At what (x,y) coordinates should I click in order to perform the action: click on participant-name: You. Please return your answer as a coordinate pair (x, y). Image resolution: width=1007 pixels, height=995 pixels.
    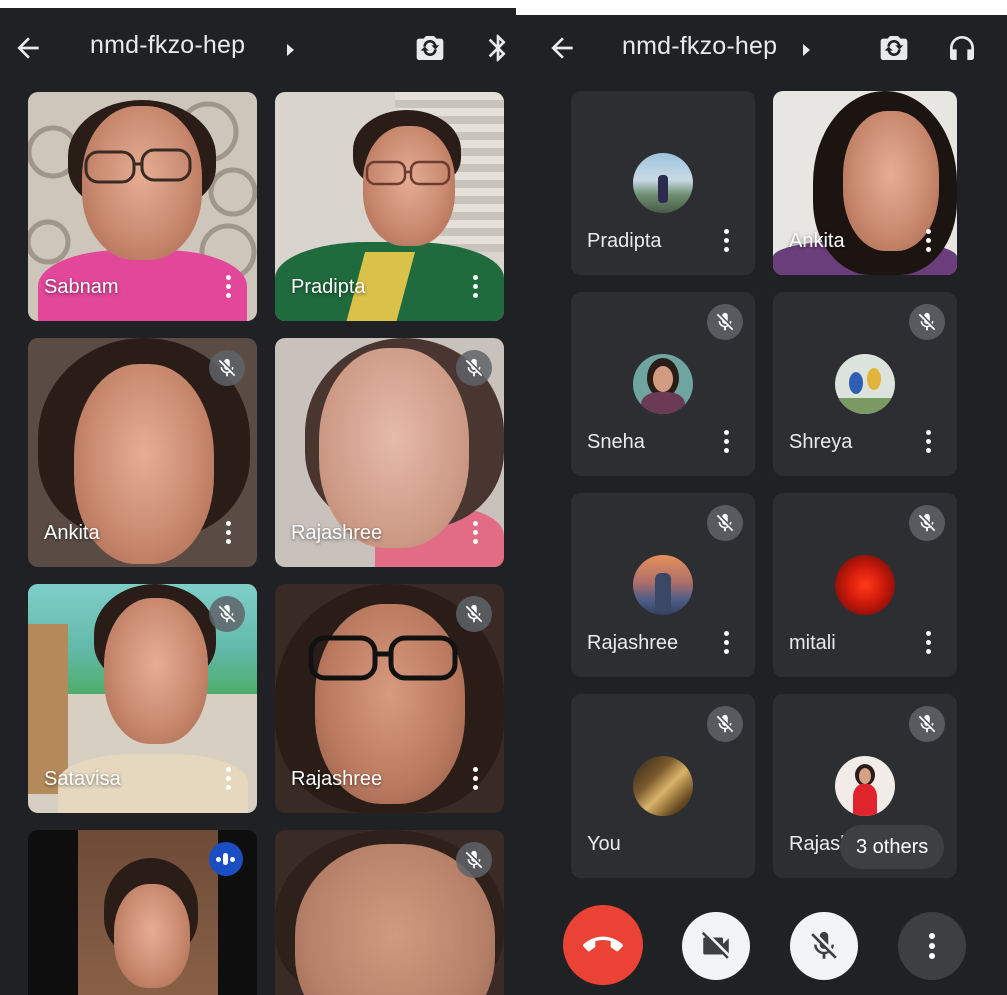
    Looking at the image, I should click on (604, 844).